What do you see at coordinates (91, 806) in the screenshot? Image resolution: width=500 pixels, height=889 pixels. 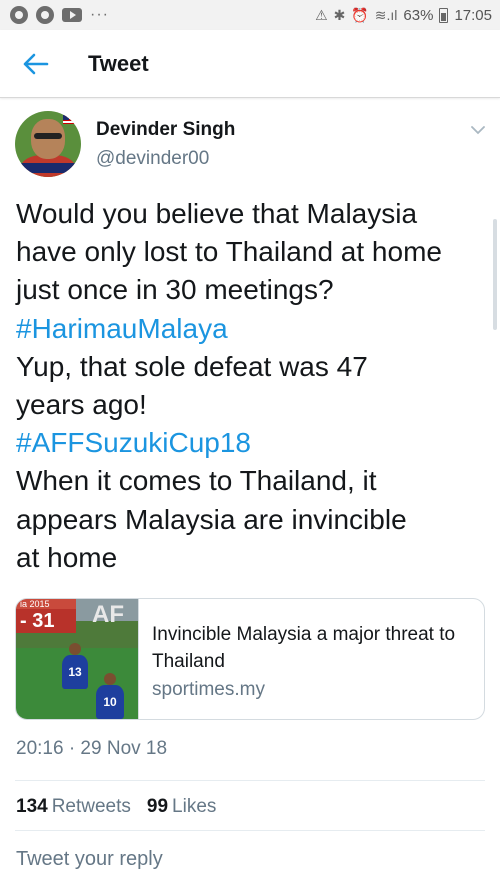 I see `retweets-label: Retweets` at bounding box center [91, 806].